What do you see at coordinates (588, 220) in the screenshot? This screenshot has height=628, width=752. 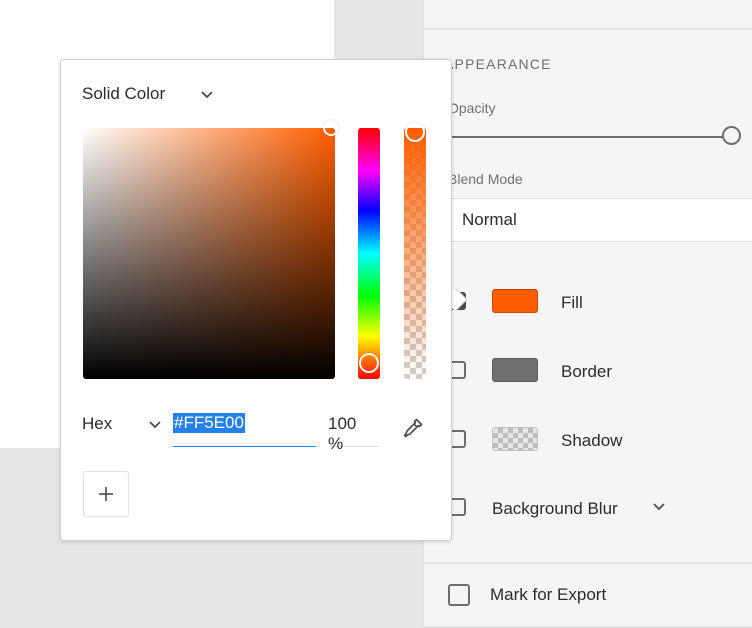 I see `blend-mode-select: Normal` at bounding box center [588, 220].